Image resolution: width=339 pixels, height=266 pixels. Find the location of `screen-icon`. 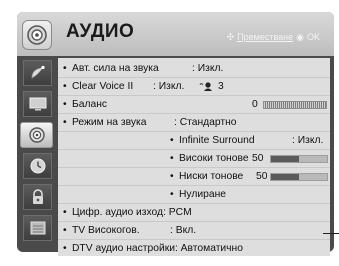

screen-icon is located at coordinates (37, 104).